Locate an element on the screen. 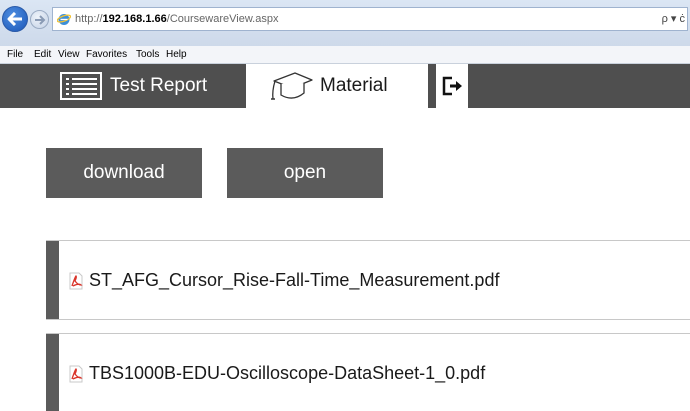 The width and height of the screenshot is (690, 411). logout-button is located at coordinates (452, 86).